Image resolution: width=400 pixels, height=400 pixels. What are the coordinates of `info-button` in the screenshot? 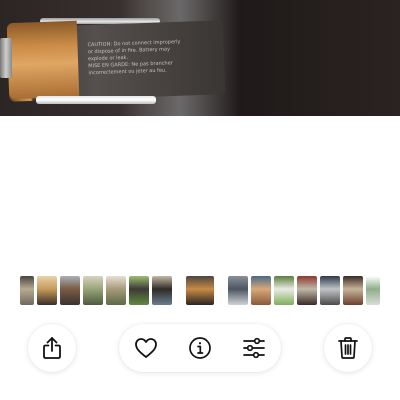 It's located at (200, 348).